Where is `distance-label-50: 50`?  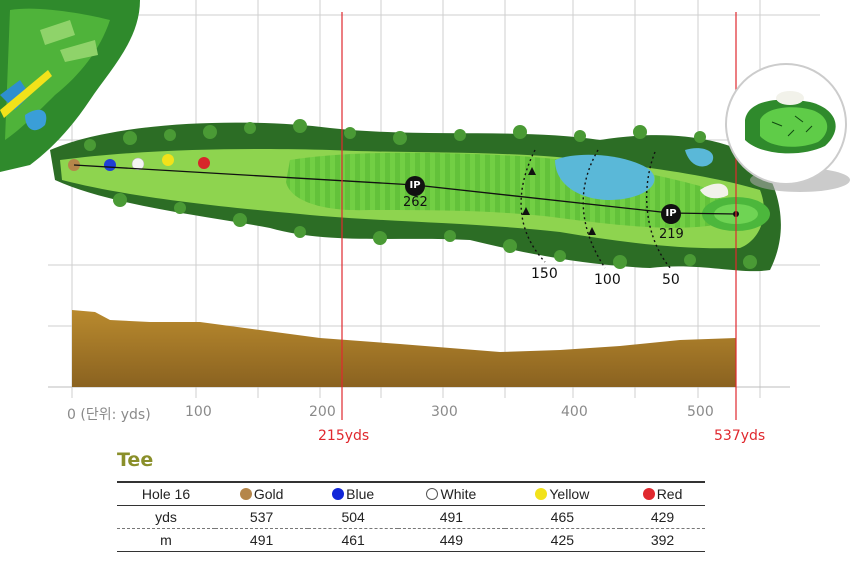
distance-label-50: 50 is located at coordinates (671, 280).